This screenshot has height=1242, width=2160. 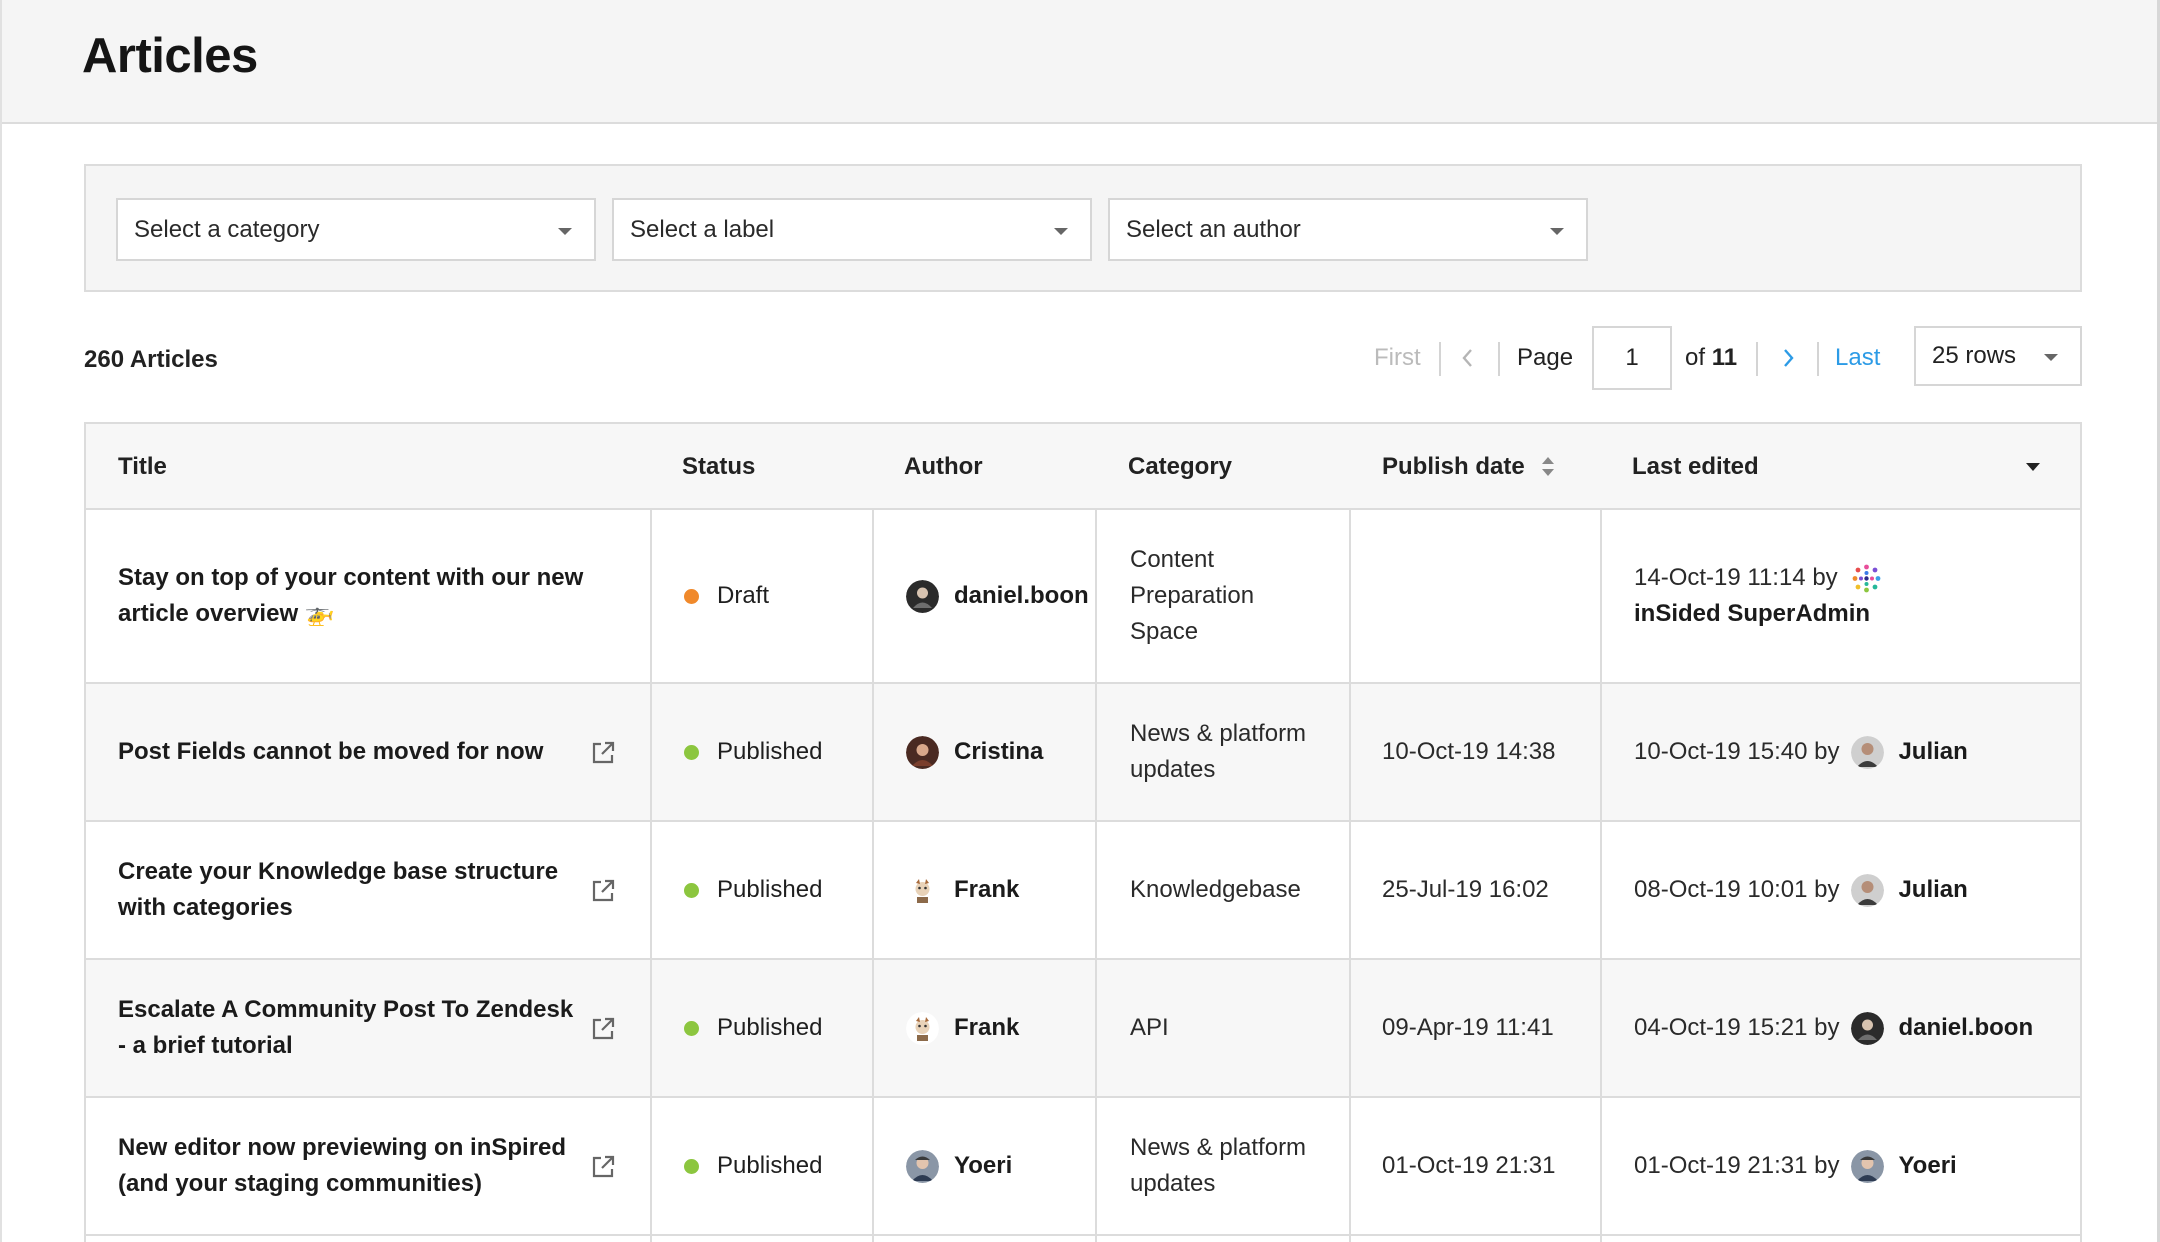 What do you see at coordinates (1180, 467) in the screenshot?
I see `column-category: Category` at bounding box center [1180, 467].